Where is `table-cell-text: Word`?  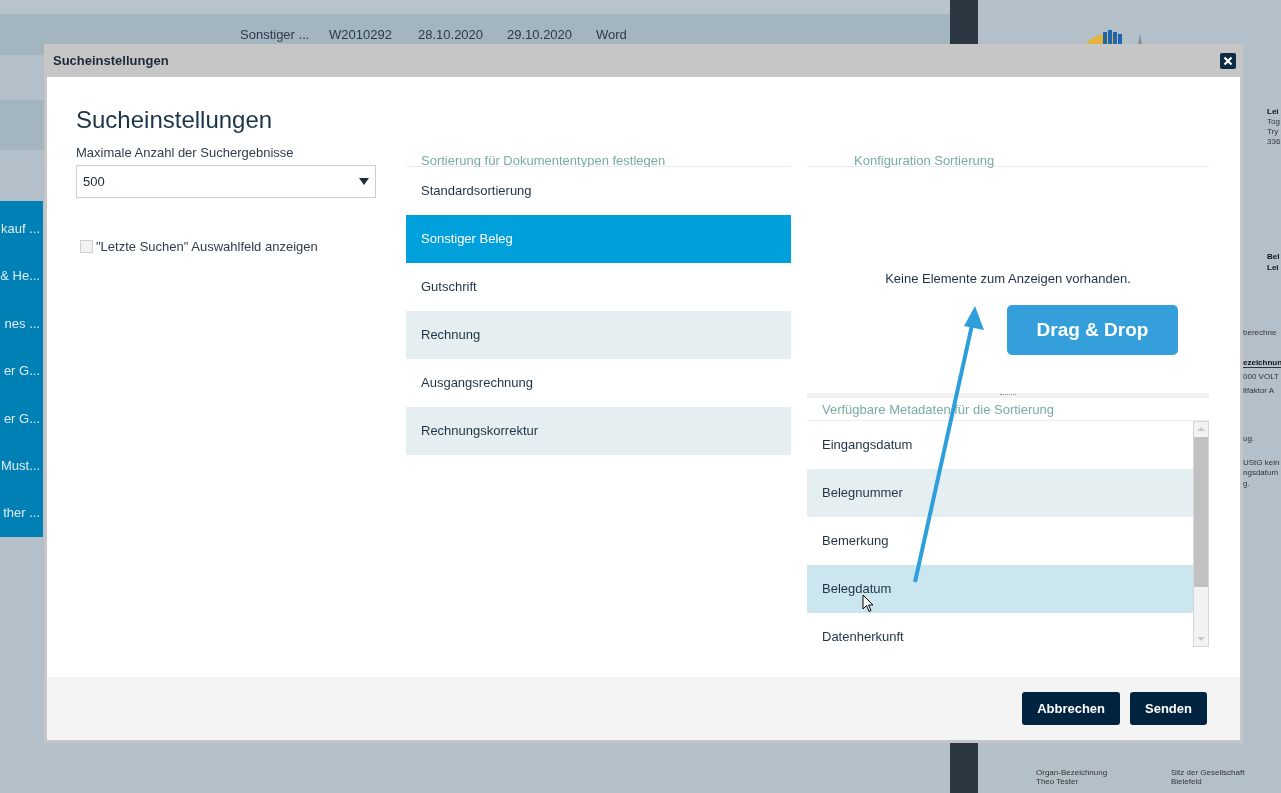
table-cell-text: Word is located at coordinates (612, 34).